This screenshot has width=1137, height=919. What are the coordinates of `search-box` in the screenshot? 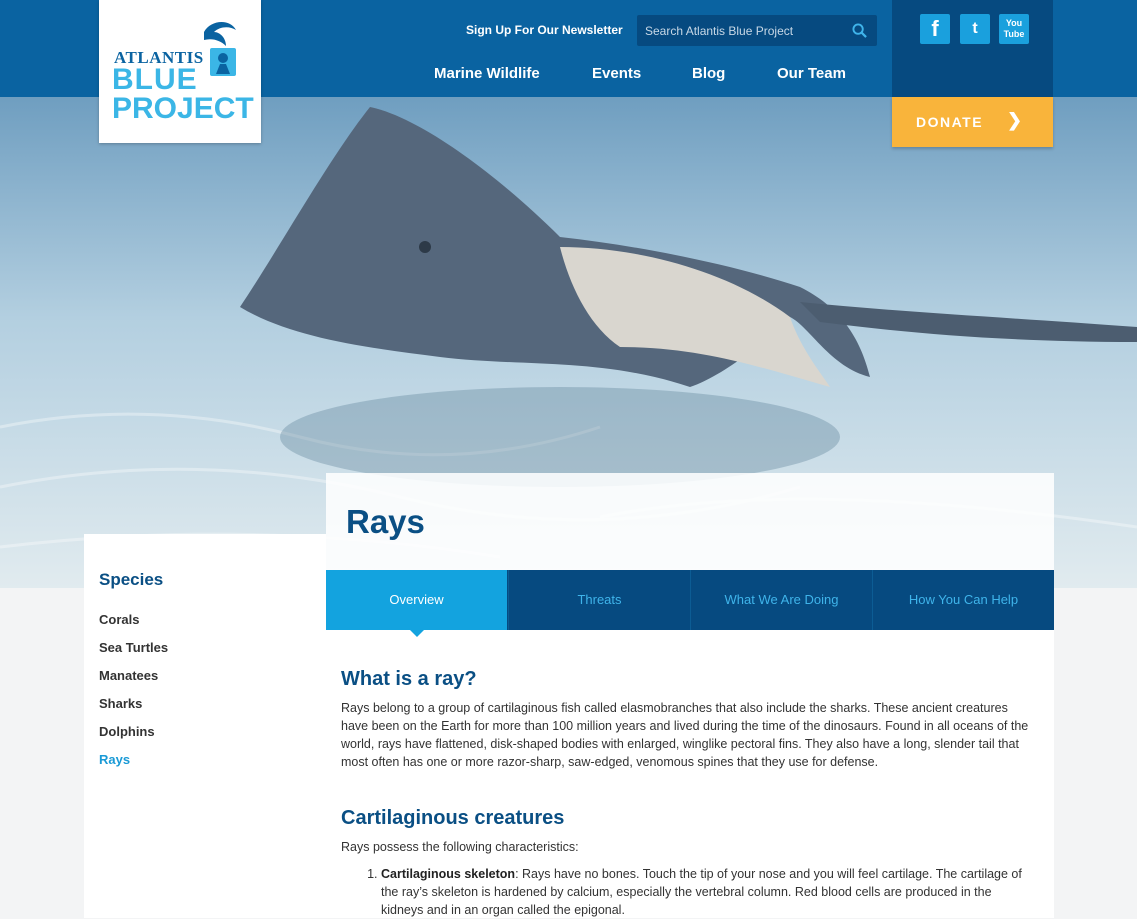 It's located at (757, 30).